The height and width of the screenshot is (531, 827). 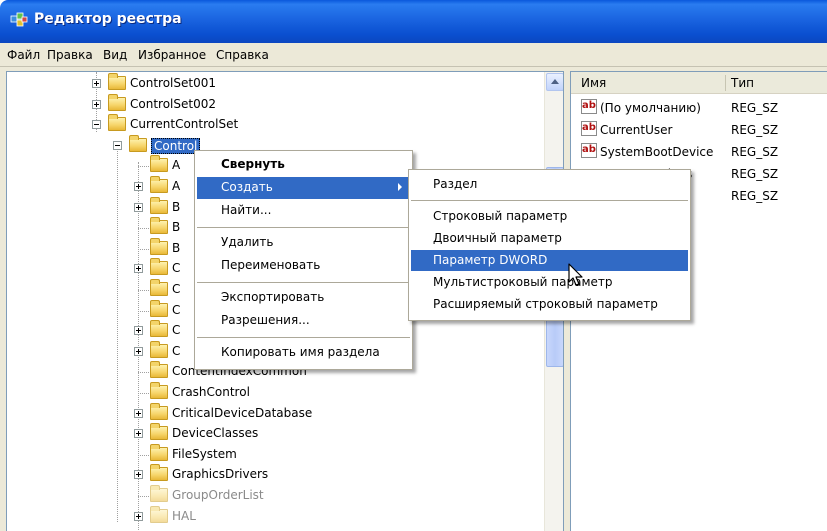 What do you see at coordinates (725, 83) in the screenshot?
I see `column-separator` at bounding box center [725, 83].